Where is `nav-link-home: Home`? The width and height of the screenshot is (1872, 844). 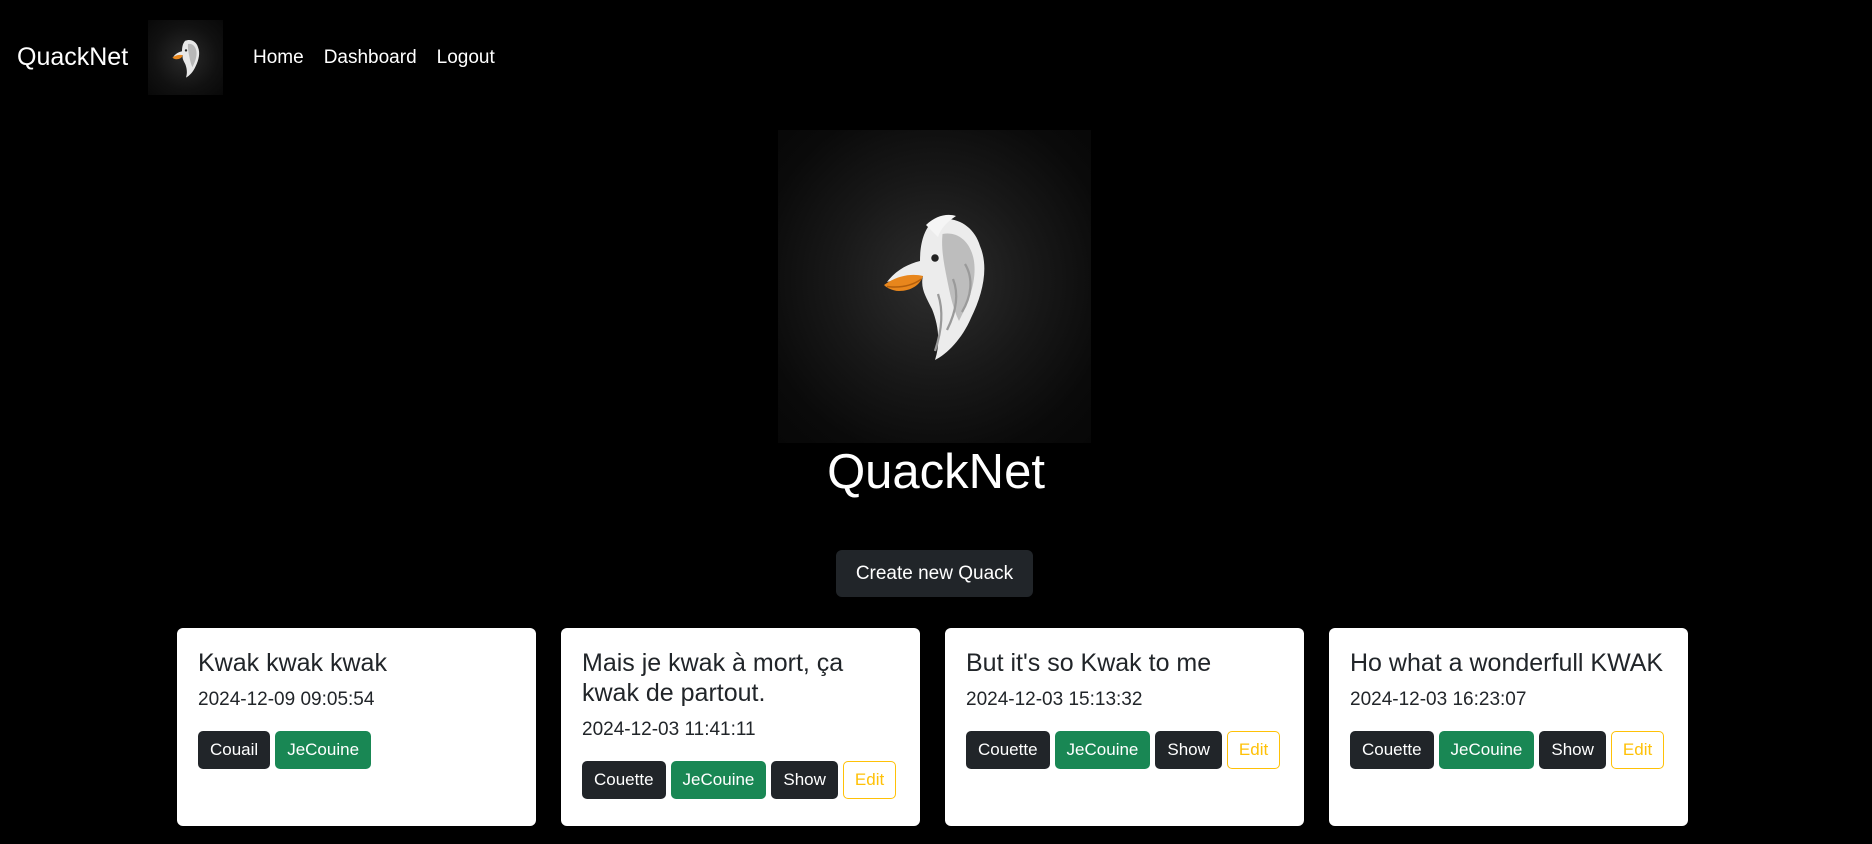
nav-link-home: Home is located at coordinates (278, 58).